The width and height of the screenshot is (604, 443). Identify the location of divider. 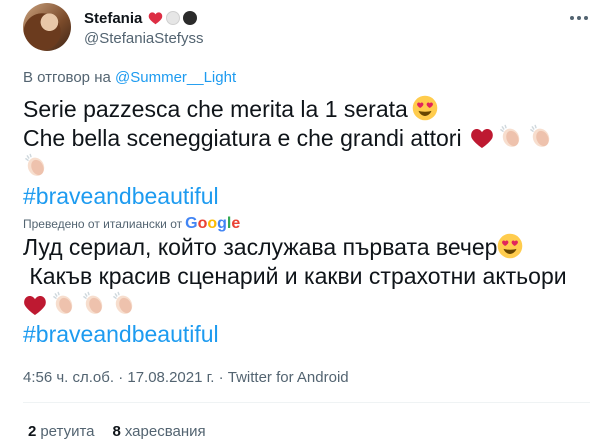
(306, 402).